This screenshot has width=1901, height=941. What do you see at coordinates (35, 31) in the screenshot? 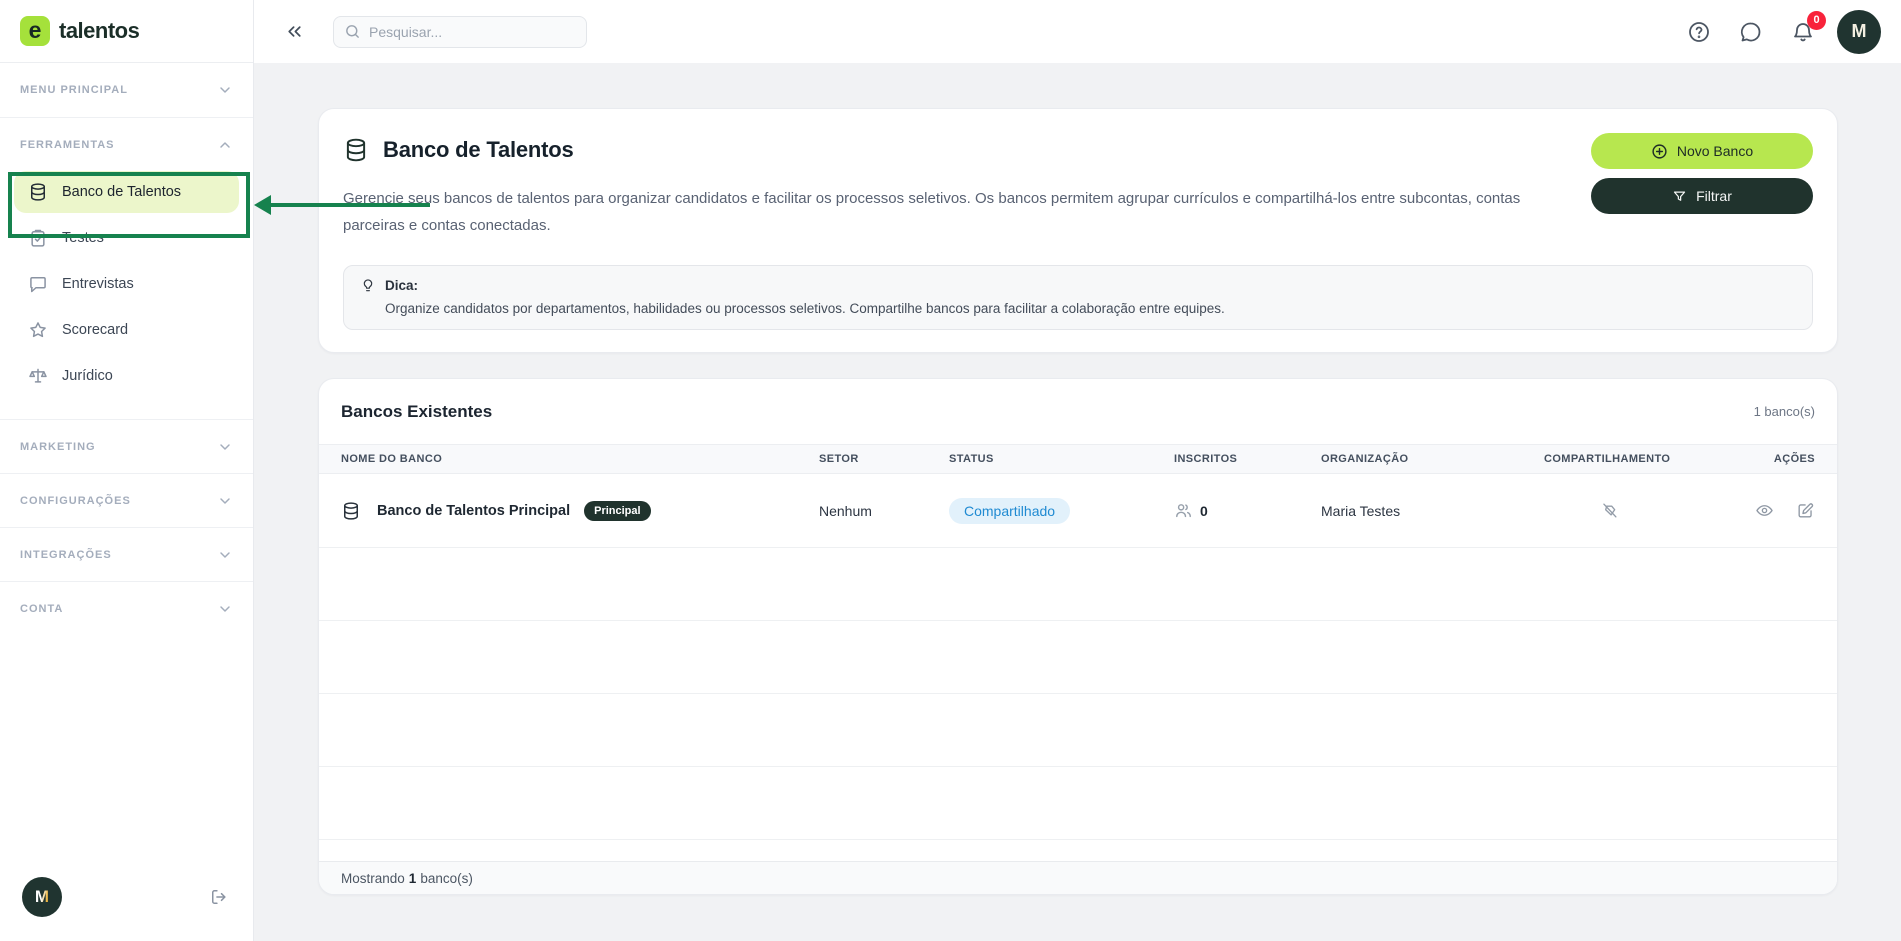
I see `brand-logo-icon: e` at bounding box center [35, 31].